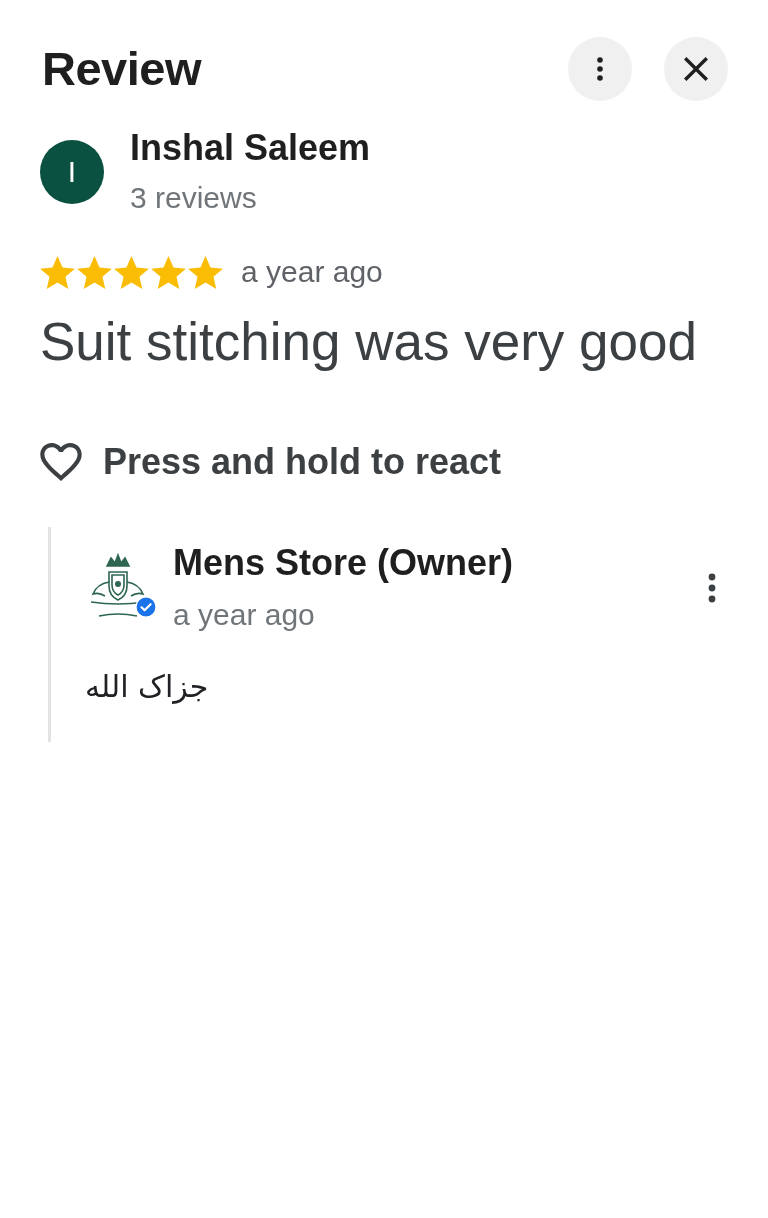  What do you see at coordinates (244, 615) in the screenshot?
I see `reply-time: a year ago` at bounding box center [244, 615].